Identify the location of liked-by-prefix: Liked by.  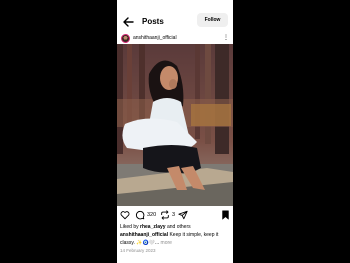
(130, 227).